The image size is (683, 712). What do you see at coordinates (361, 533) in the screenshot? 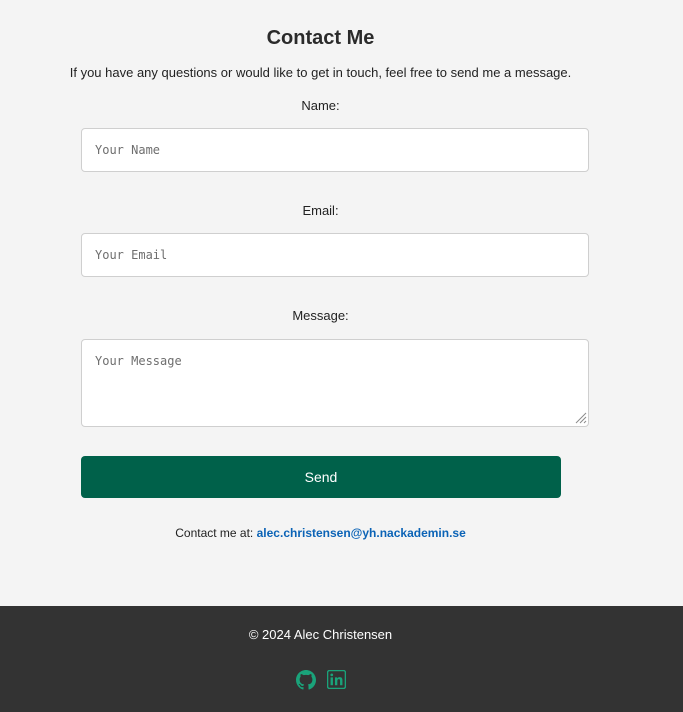
I see `contact-email-link: alec.christensen@yh.nackademin.se` at bounding box center [361, 533].